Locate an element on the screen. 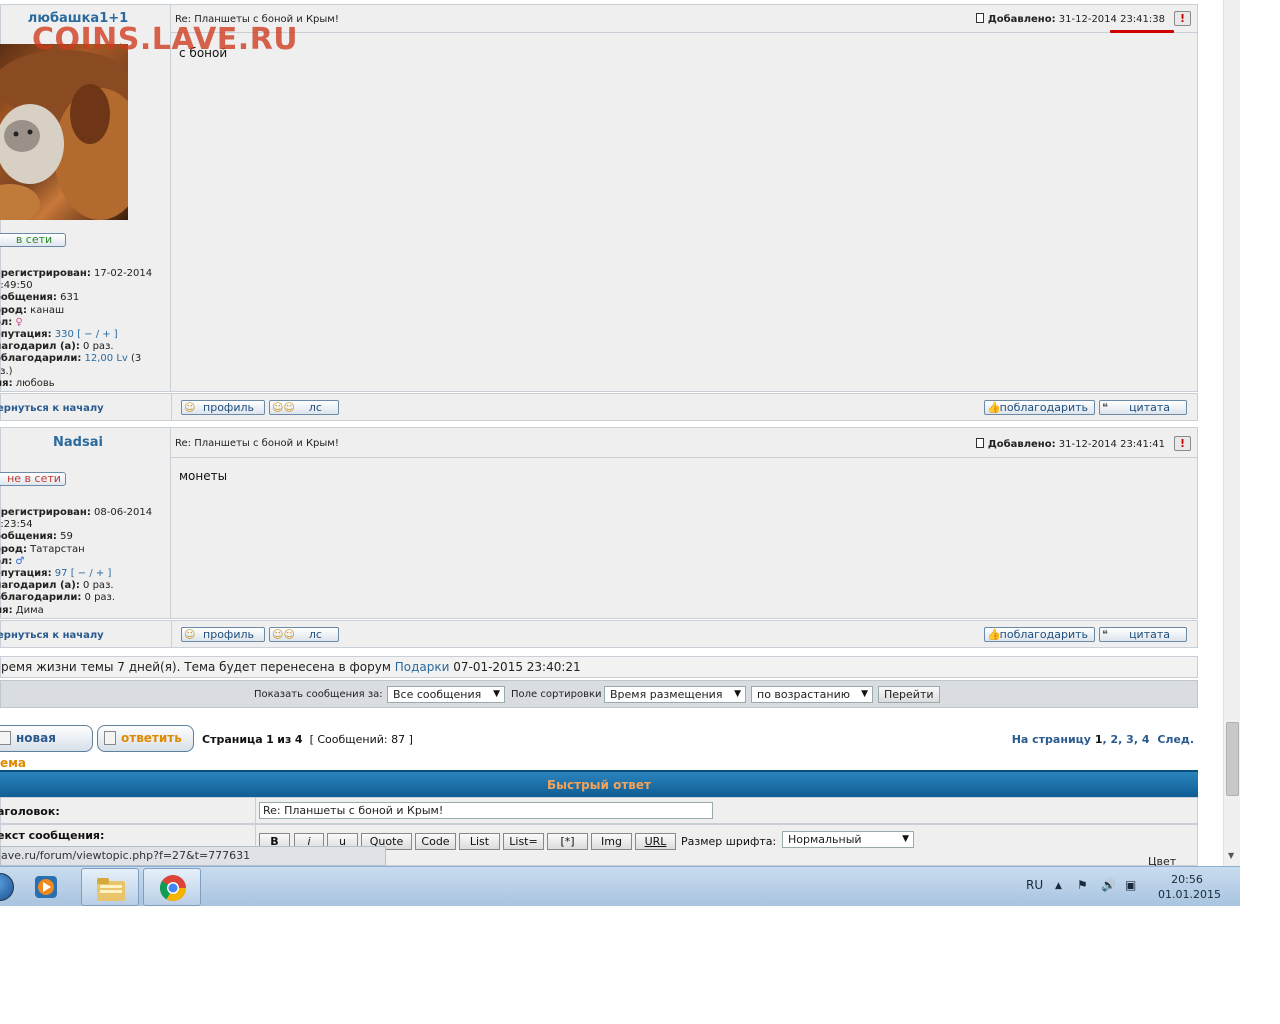 The image size is (1280, 1024). go-button: Перейти is located at coordinates (909, 694).